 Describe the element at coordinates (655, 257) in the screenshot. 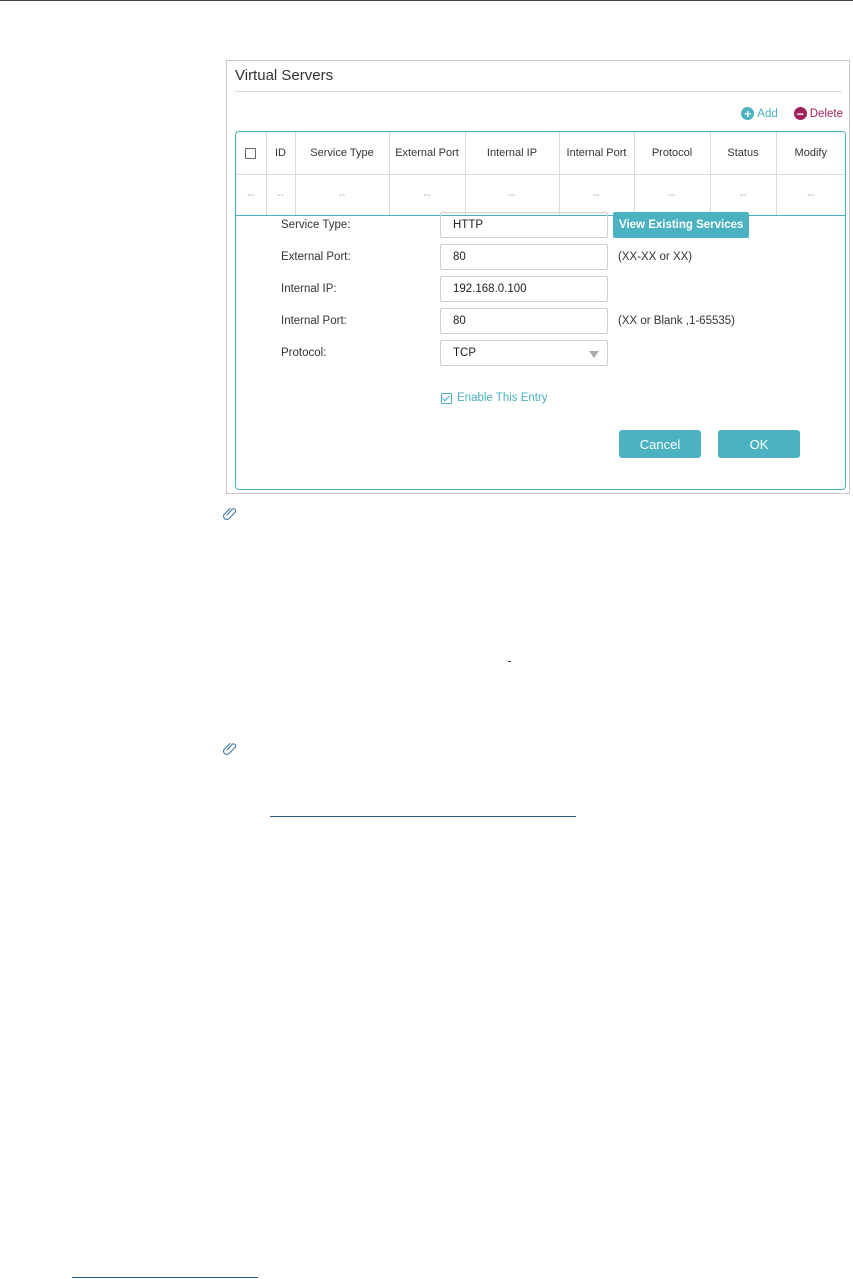

I see `external-port-hint: (XX-XX or XX)` at that location.